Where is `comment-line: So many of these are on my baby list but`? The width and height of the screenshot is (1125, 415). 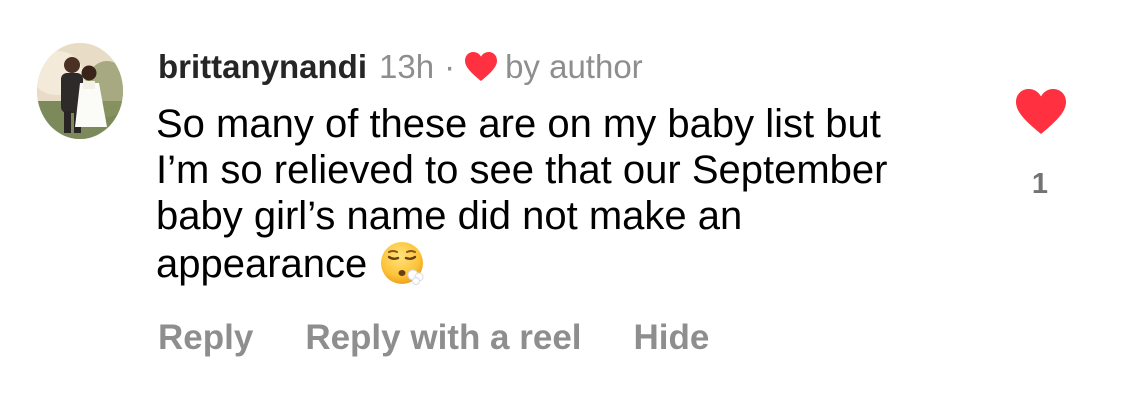
comment-line: So many of these are on my baby list but is located at coordinates (518, 124).